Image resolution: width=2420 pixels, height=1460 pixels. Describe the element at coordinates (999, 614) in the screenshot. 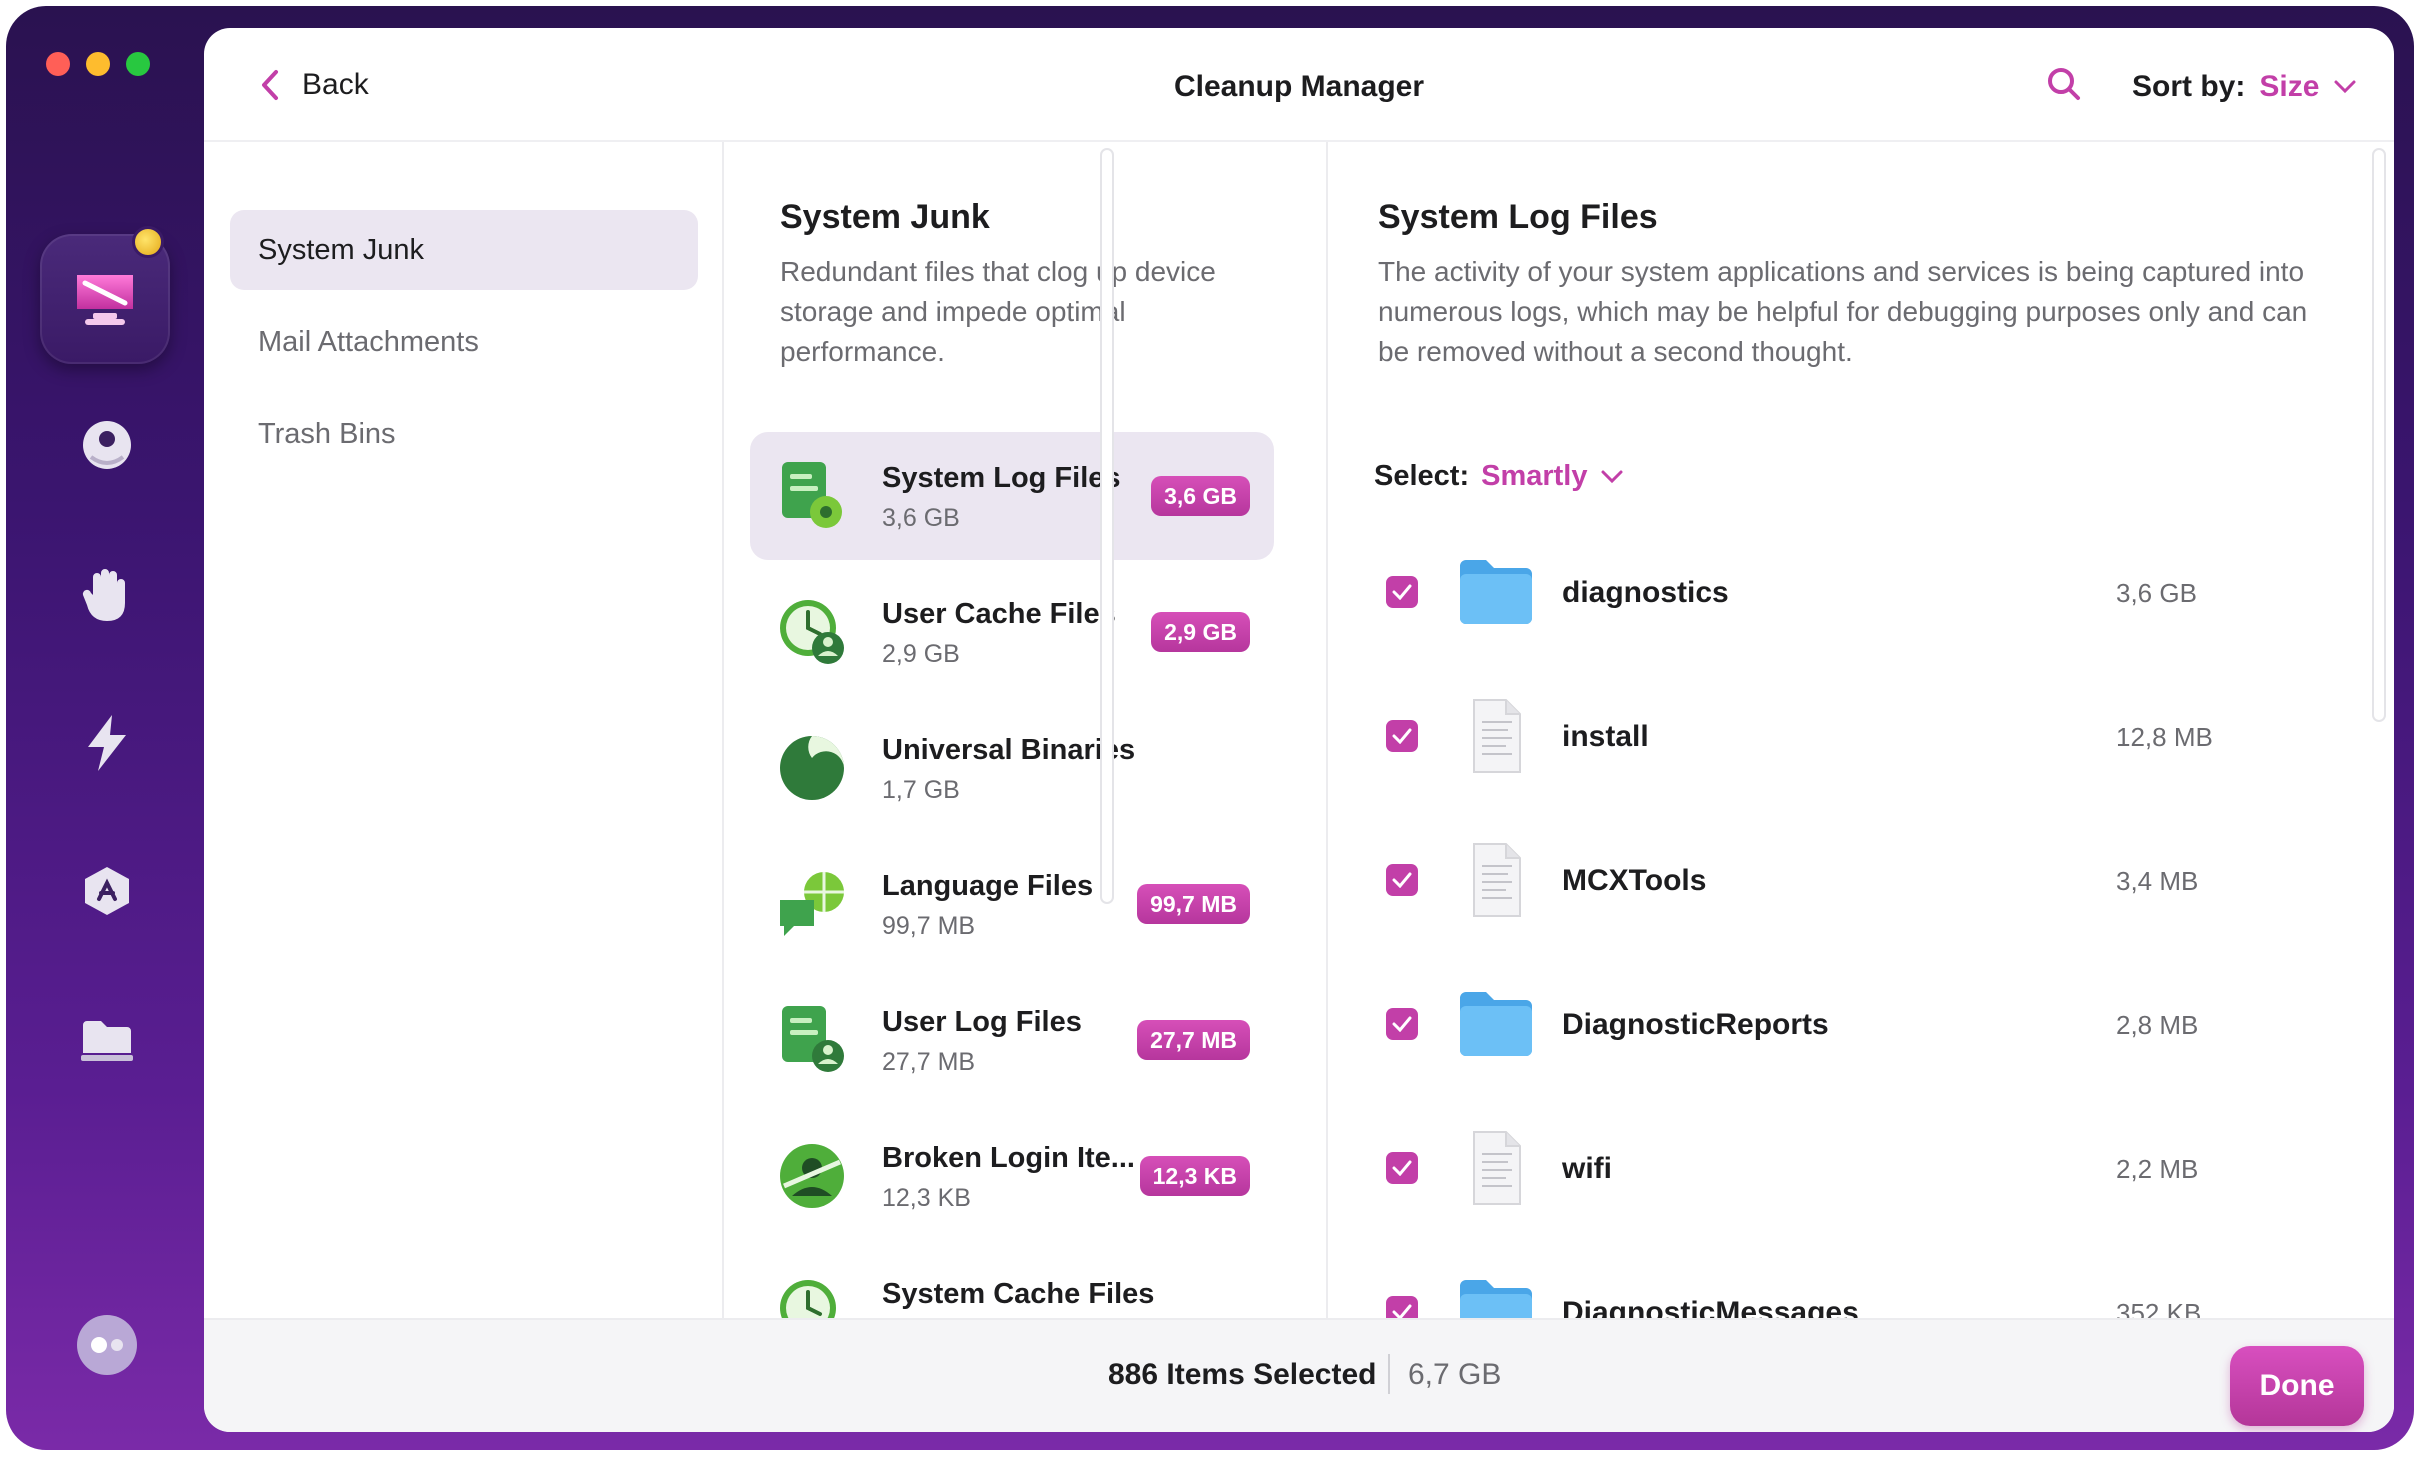

I see `item-name: User Cache Files` at that location.